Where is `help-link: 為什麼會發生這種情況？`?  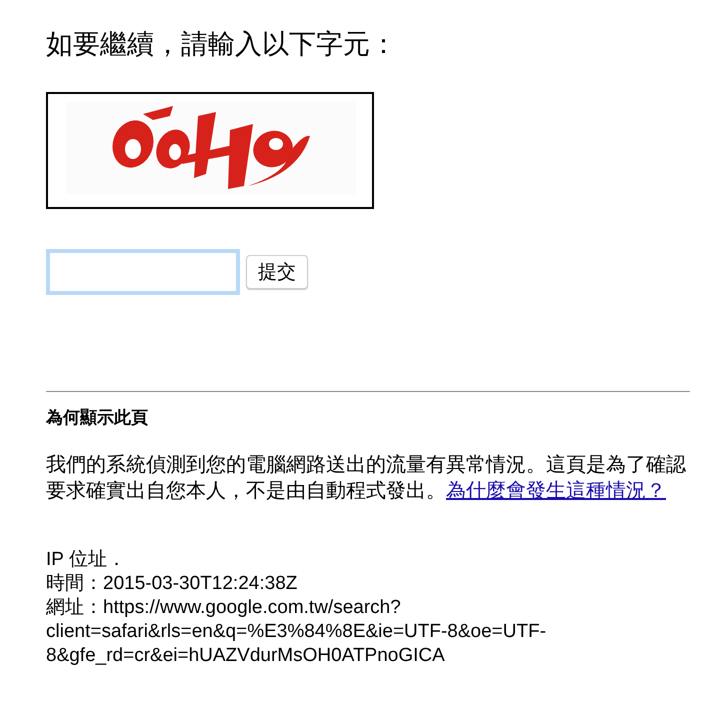 help-link: 為什麼會發生這種情況？ is located at coordinates (556, 491).